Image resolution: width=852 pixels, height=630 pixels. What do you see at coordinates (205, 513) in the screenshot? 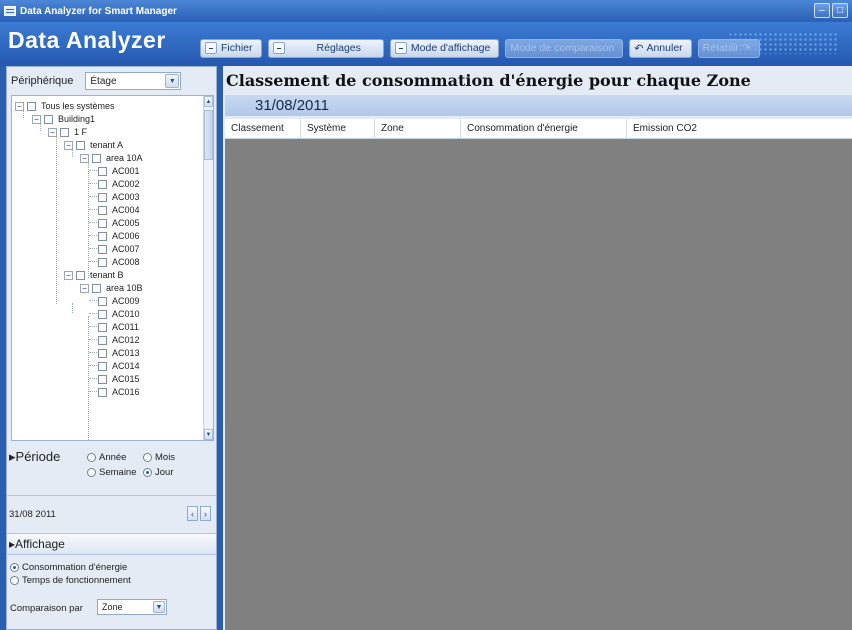
I see `next-icon: ›` at bounding box center [205, 513].